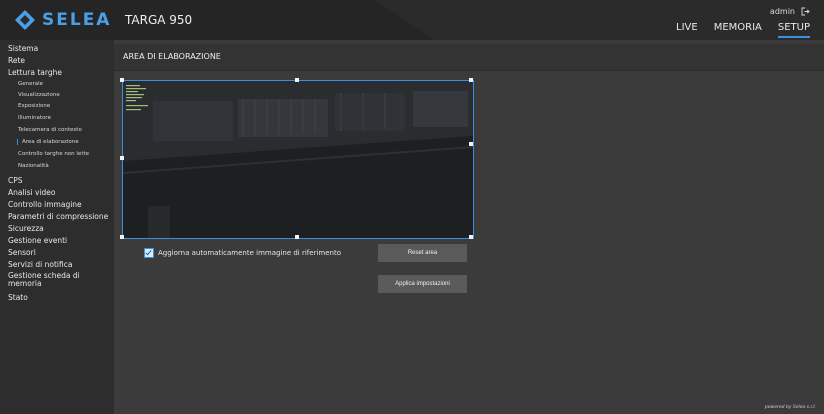 The width and height of the screenshot is (824, 414). What do you see at coordinates (25, 20) in the screenshot?
I see `selea-logo-icon` at bounding box center [25, 20].